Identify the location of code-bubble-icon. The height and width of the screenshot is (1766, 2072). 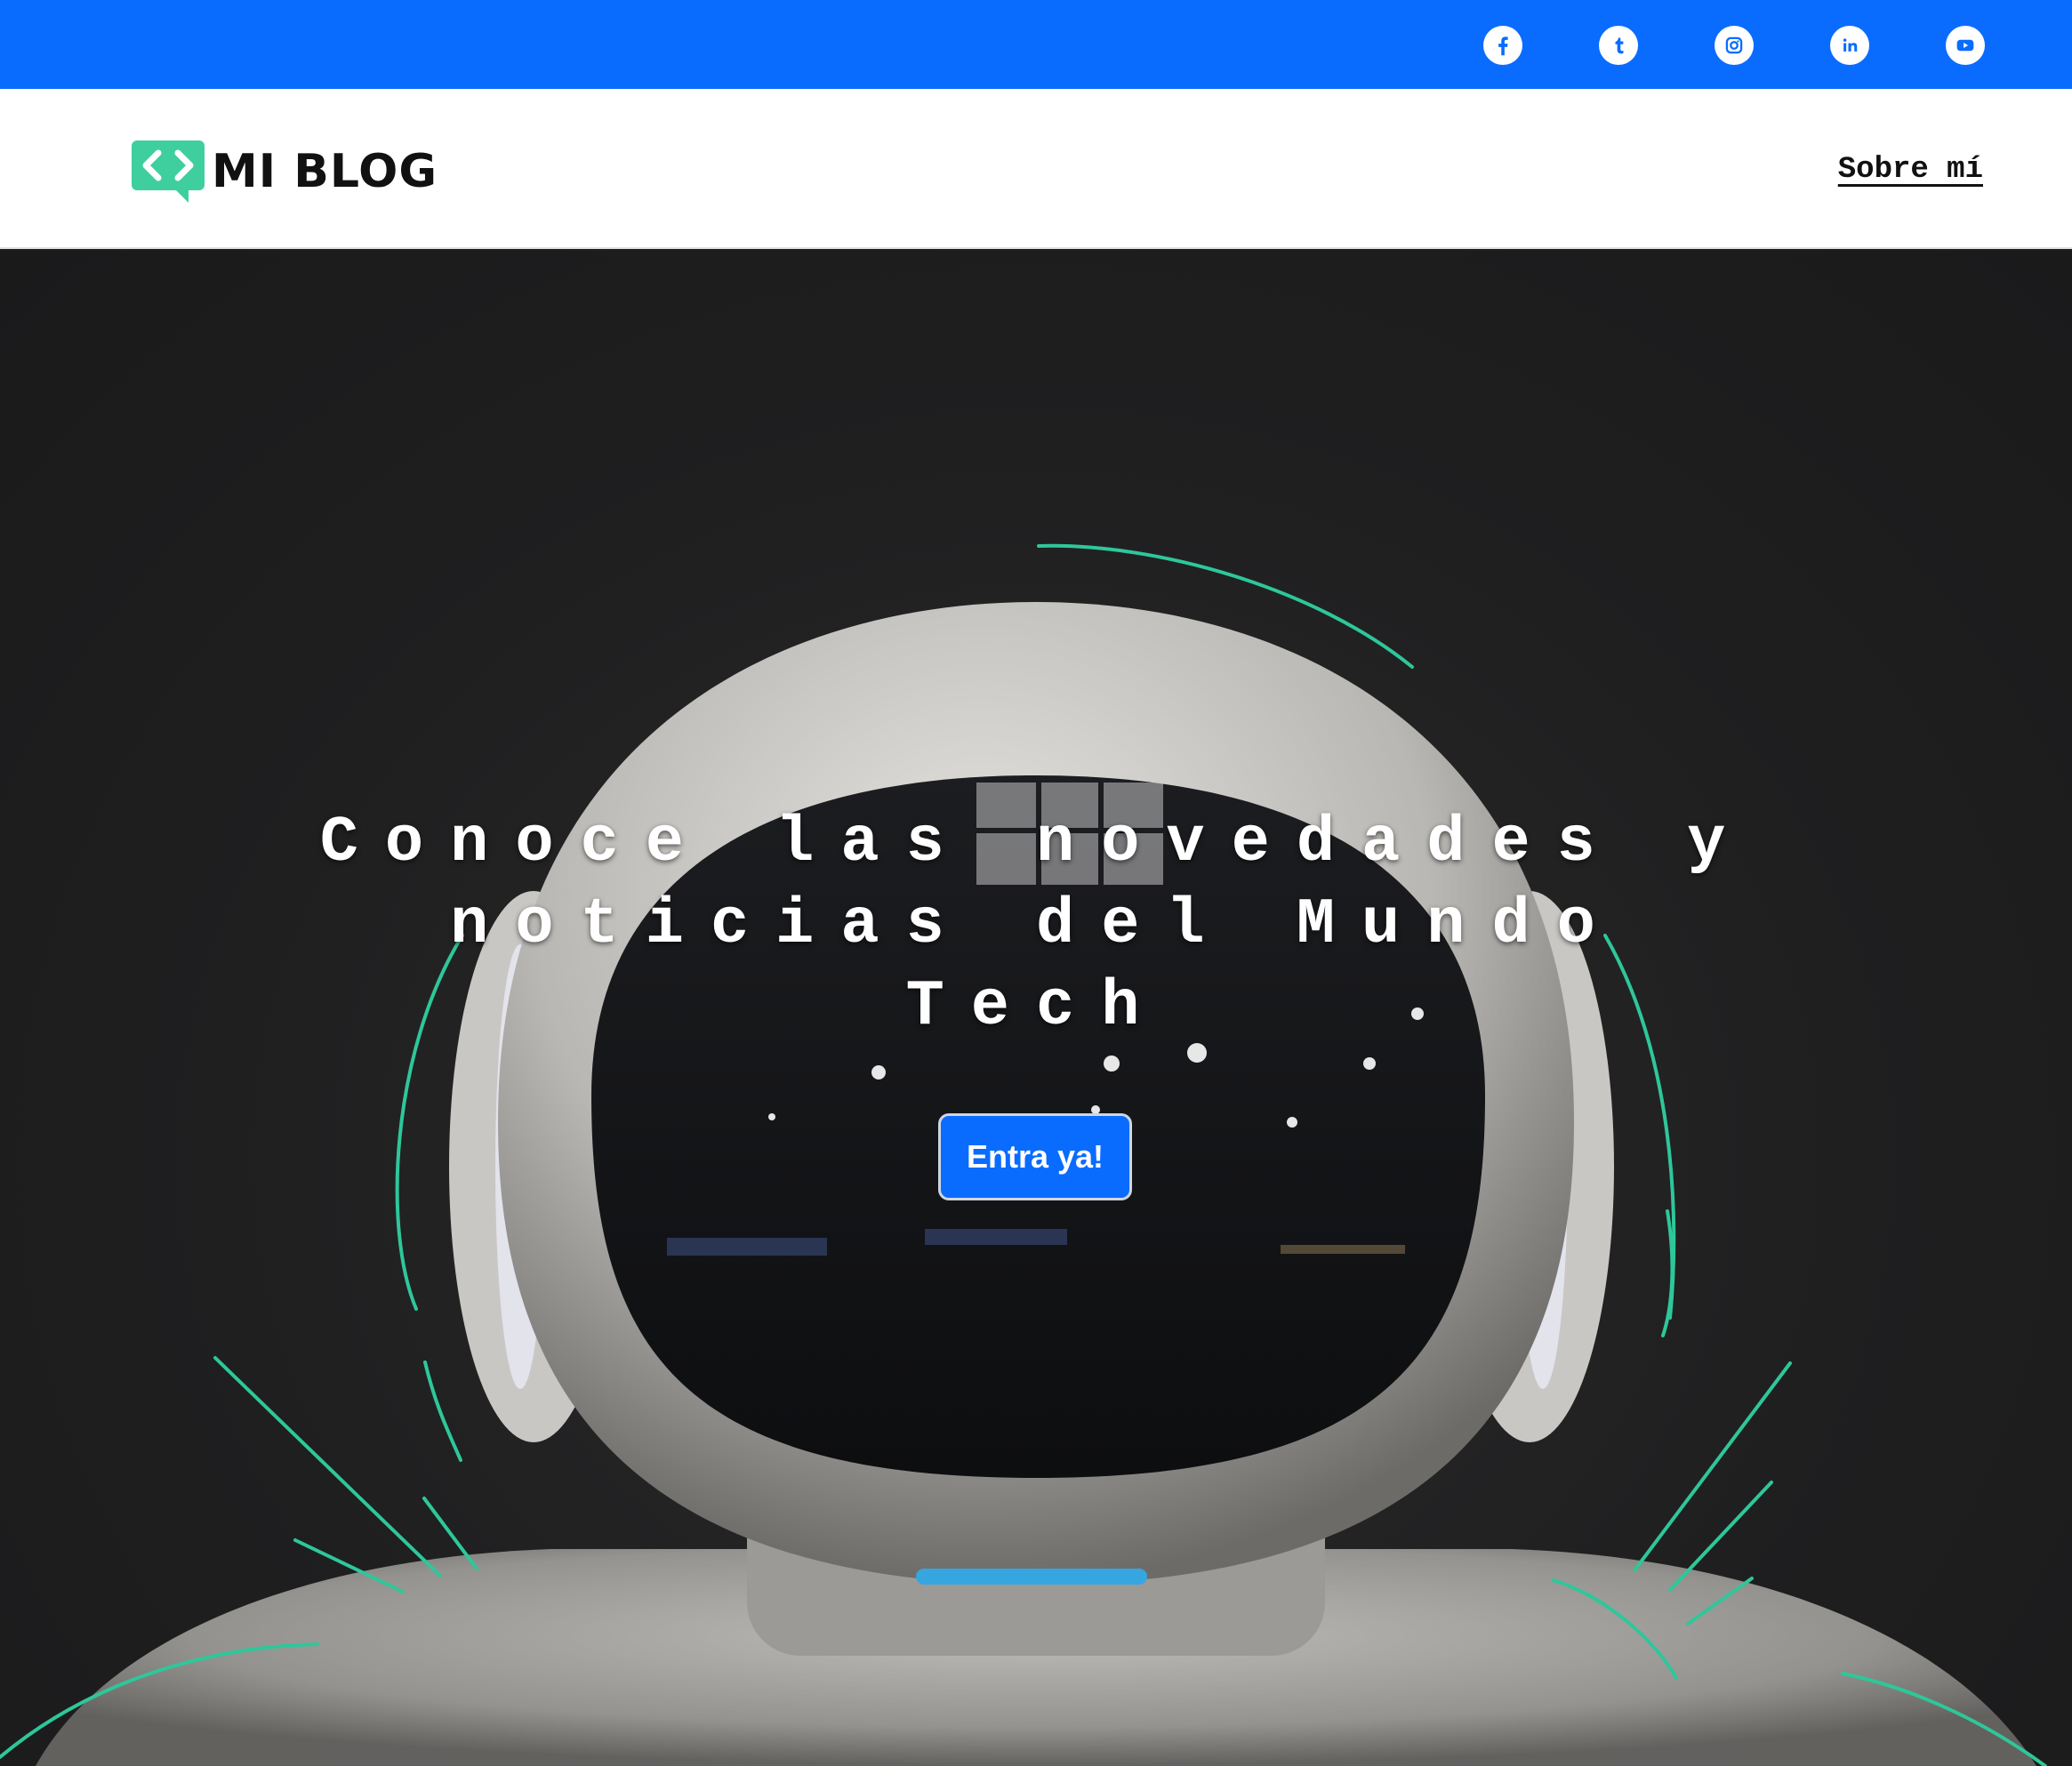
(168, 171).